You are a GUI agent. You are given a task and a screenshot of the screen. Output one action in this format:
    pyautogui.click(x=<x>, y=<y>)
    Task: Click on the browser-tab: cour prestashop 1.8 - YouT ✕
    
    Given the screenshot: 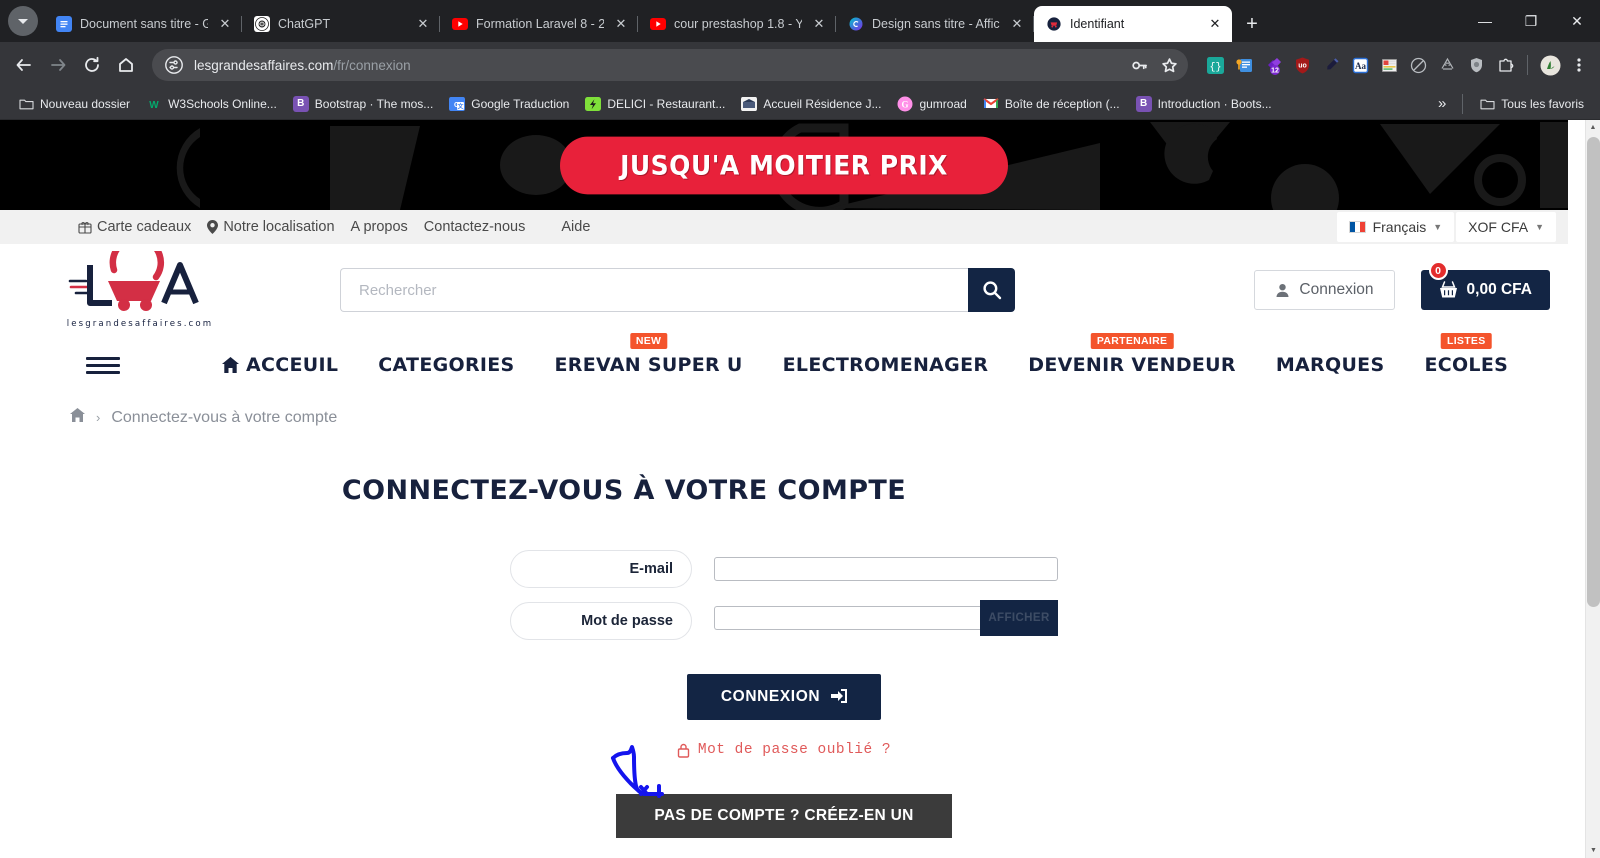 What is the action you would take?
    pyautogui.click(x=737, y=24)
    